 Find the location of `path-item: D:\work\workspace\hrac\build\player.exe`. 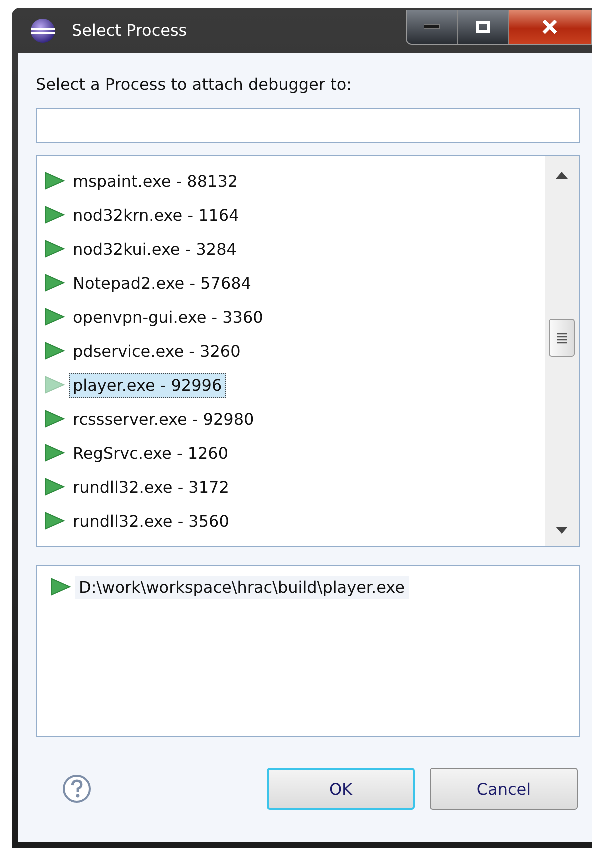

path-item: D:\work\workspace\hrac\build\player.exe is located at coordinates (242, 587).